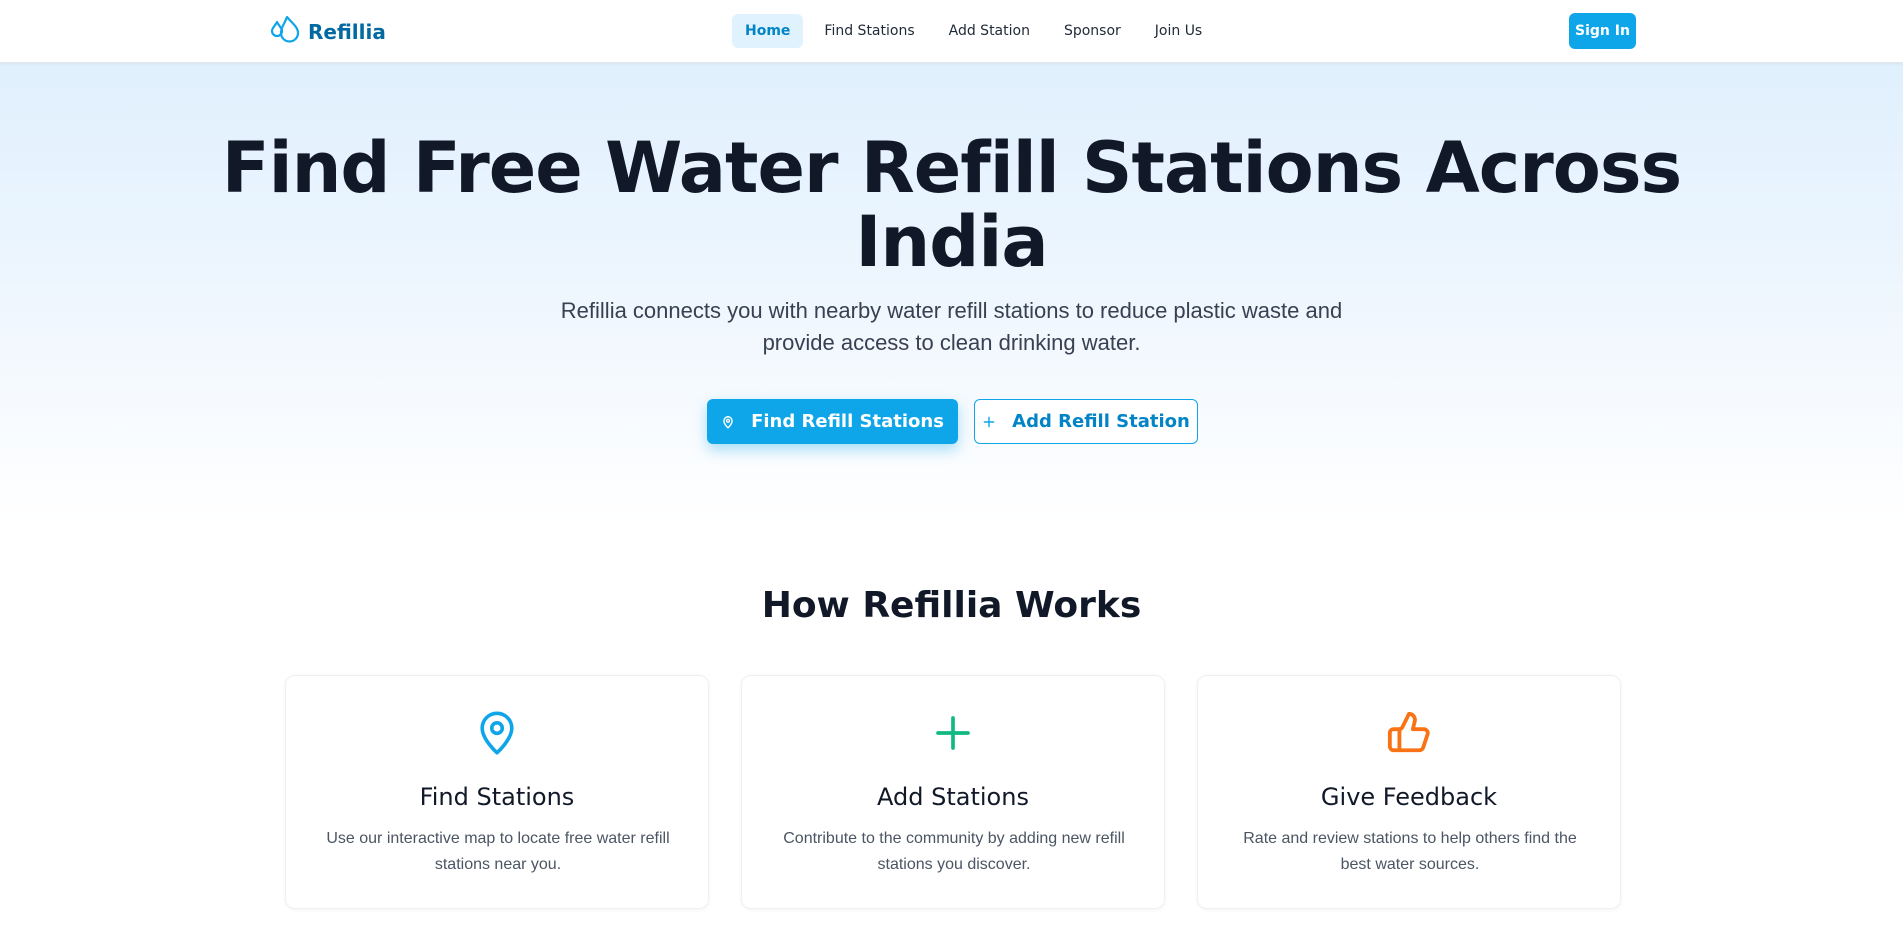  I want to click on thumbs-up-icon, so click(1409, 733).